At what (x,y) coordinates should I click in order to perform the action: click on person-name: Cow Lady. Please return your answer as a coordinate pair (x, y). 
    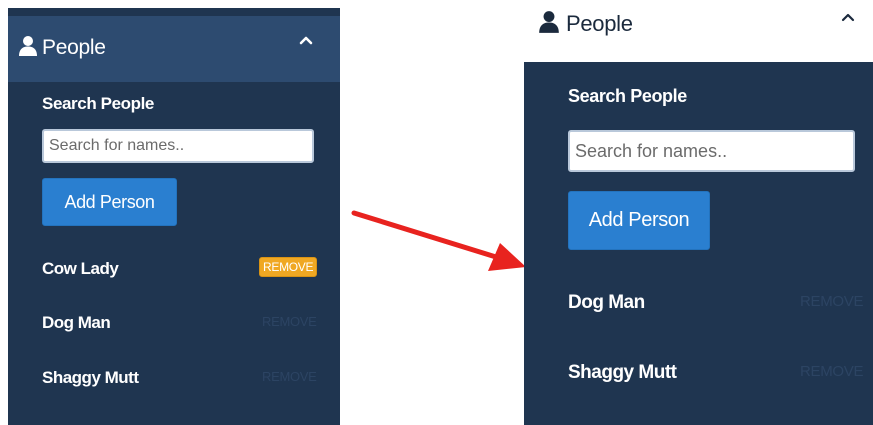
    Looking at the image, I should click on (80, 268).